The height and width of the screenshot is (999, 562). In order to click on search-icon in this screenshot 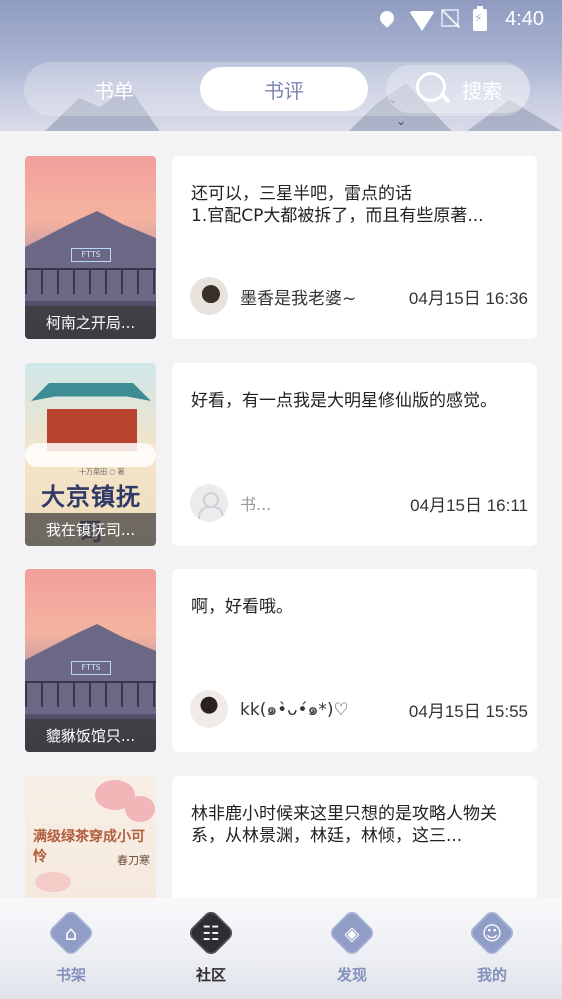, I will do `click(433, 89)`.